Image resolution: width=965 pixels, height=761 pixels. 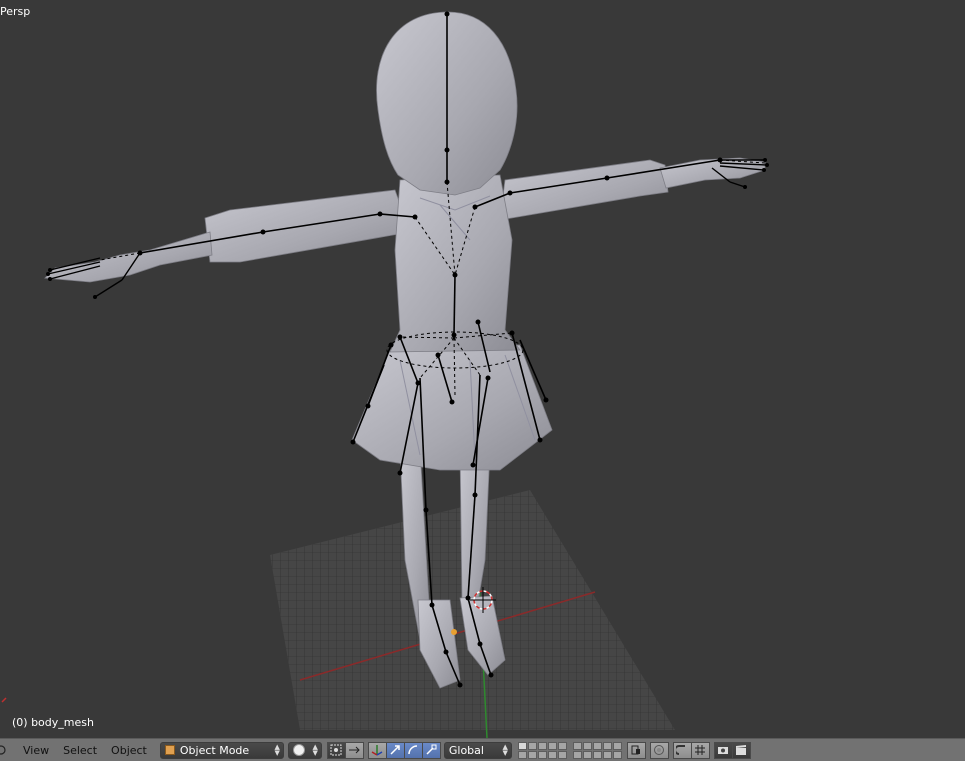 I want to click on scale-icon, so click(x=431, y=750).